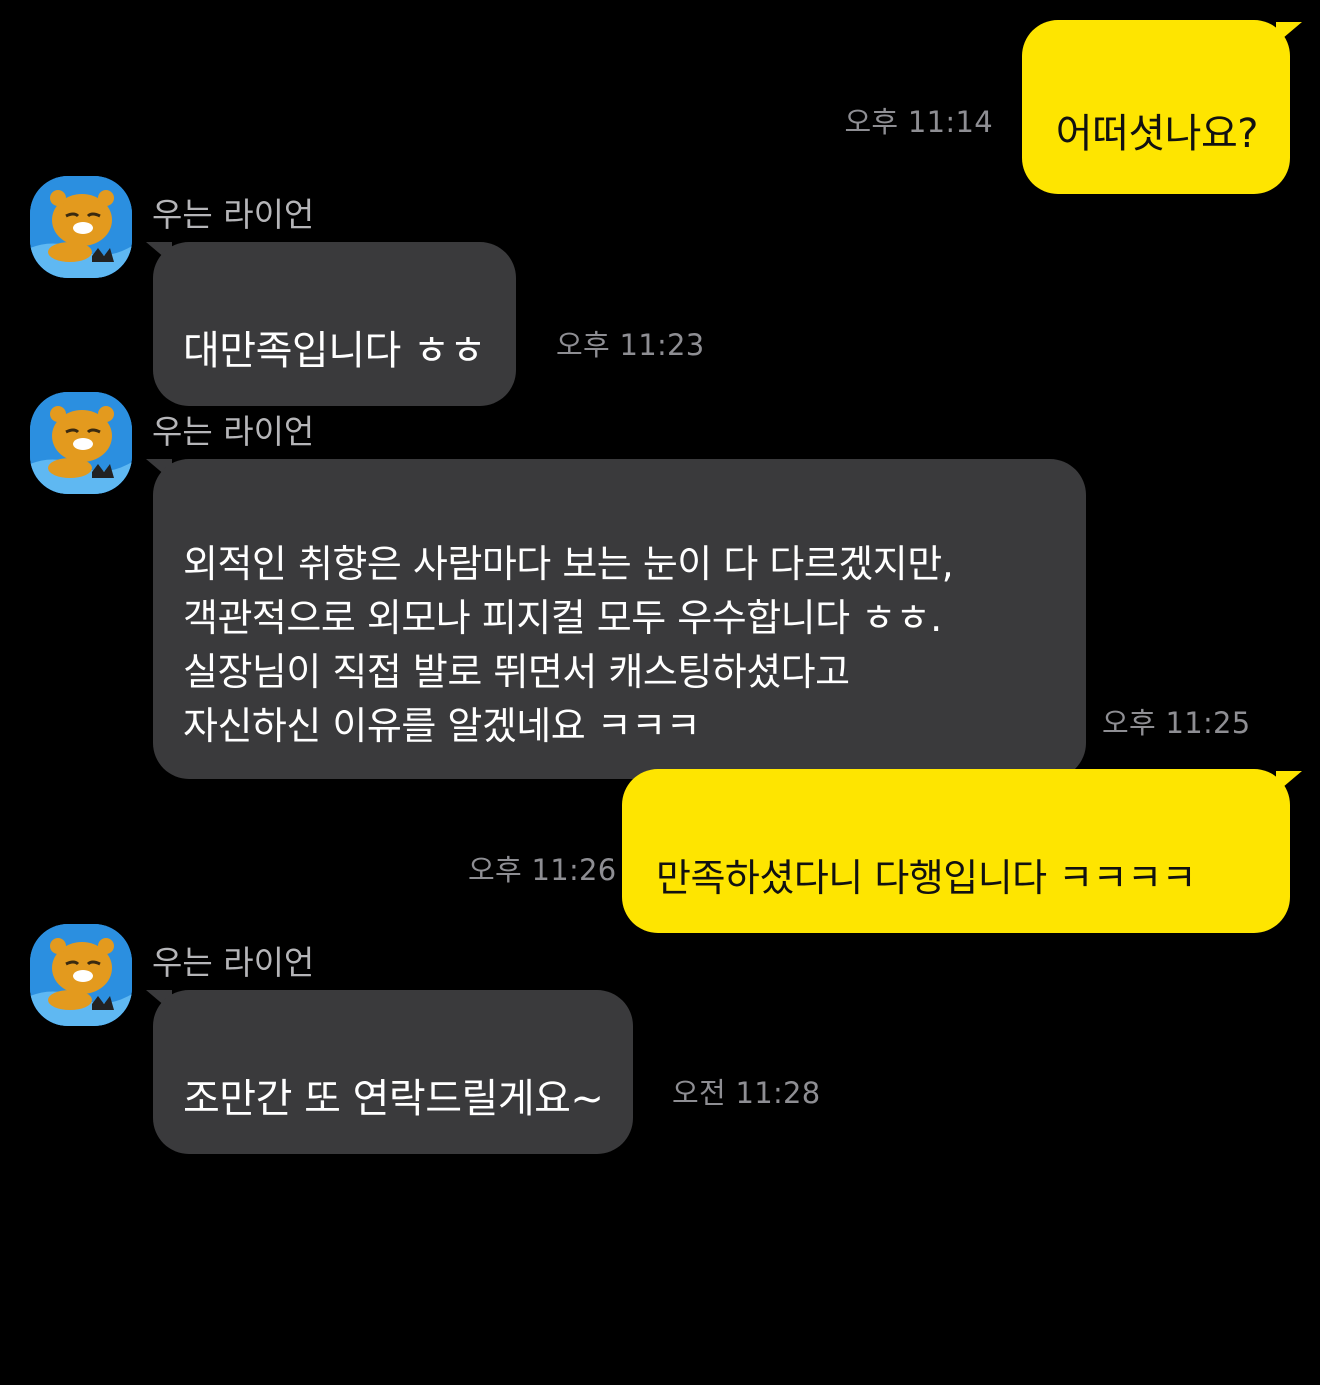 The height and width of the screenshot is (1385, 1320). Describe the element at coordinates (1157, 134) in the screenshot. I see `message-text: 어떠셧나요?` at that location.